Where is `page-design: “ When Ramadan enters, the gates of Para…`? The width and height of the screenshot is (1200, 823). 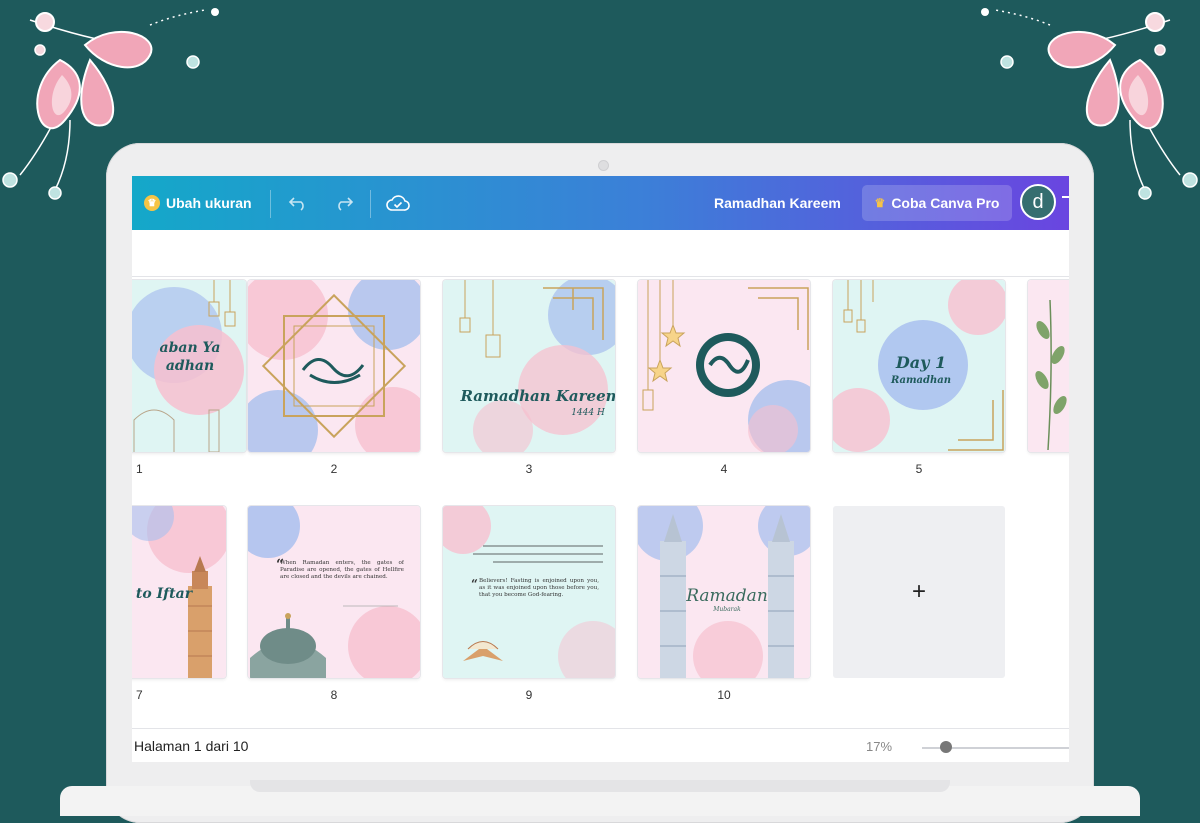
page-design: “ When Ramadan enters, the gates of Para… is located at coordinates (334, 592).